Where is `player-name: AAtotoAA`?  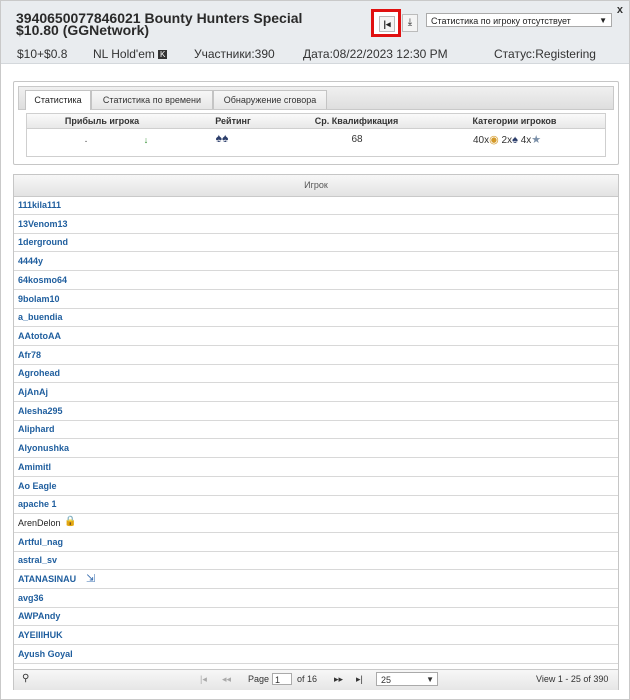
player-name: AAtotoAA is located at coordinates (39, 336).